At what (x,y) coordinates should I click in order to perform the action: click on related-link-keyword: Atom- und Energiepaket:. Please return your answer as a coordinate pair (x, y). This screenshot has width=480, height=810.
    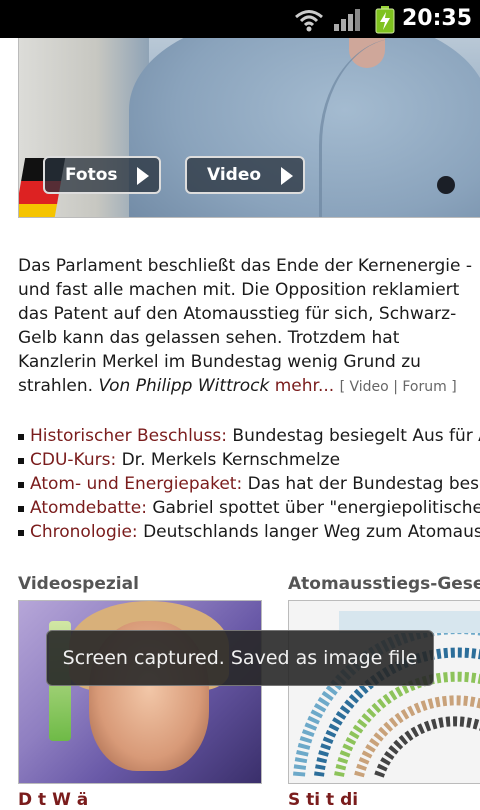
    Looking at the image, I should click on (136, 484).